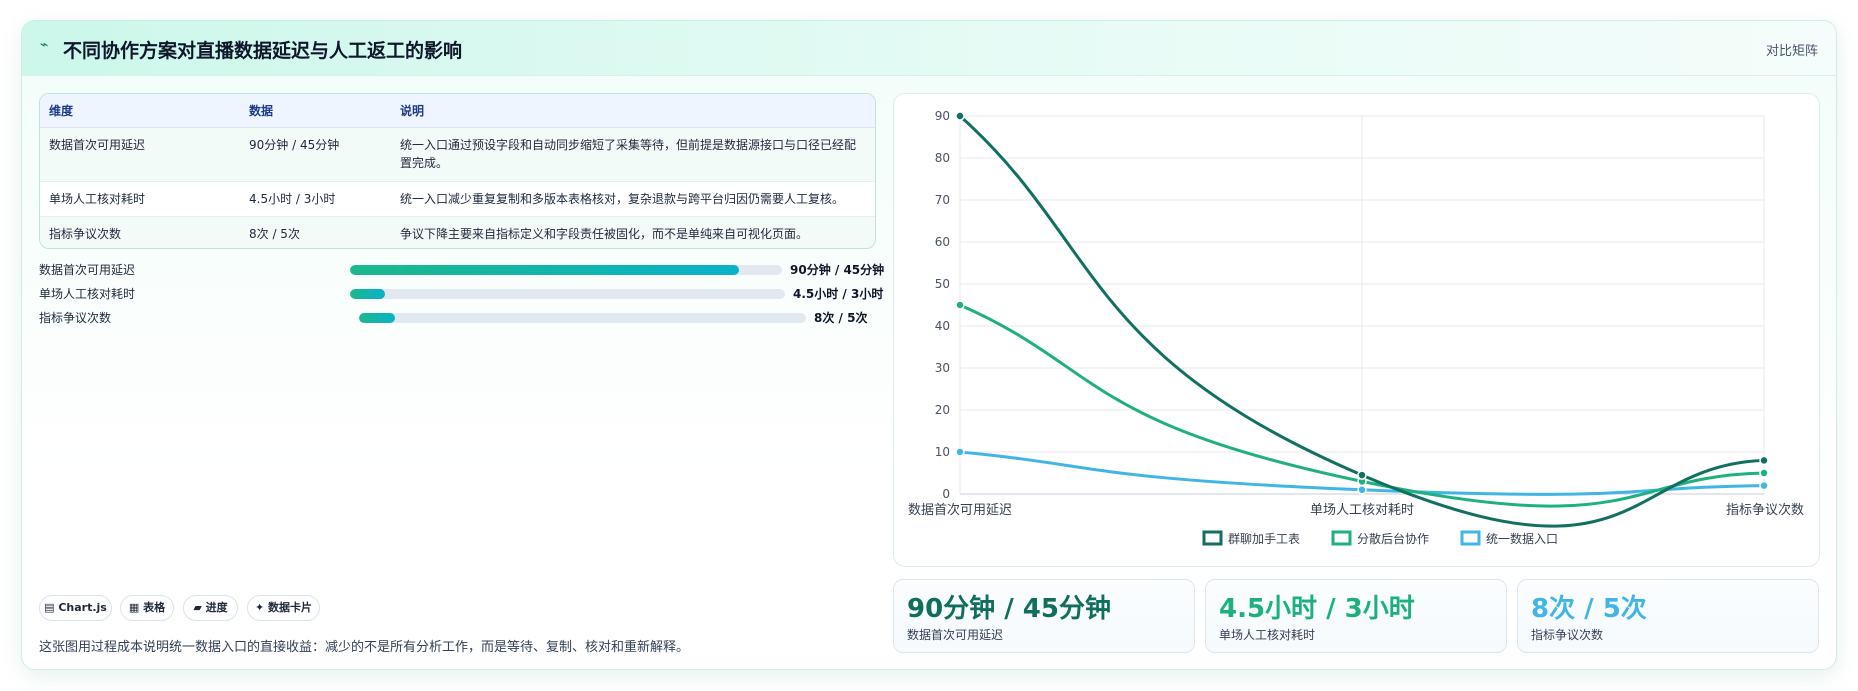 This screenshot has height=691, width=1858. I want to click on progress-row: 单场人工核对耗时 4.5小时 / 3小时, so click(461, 293).